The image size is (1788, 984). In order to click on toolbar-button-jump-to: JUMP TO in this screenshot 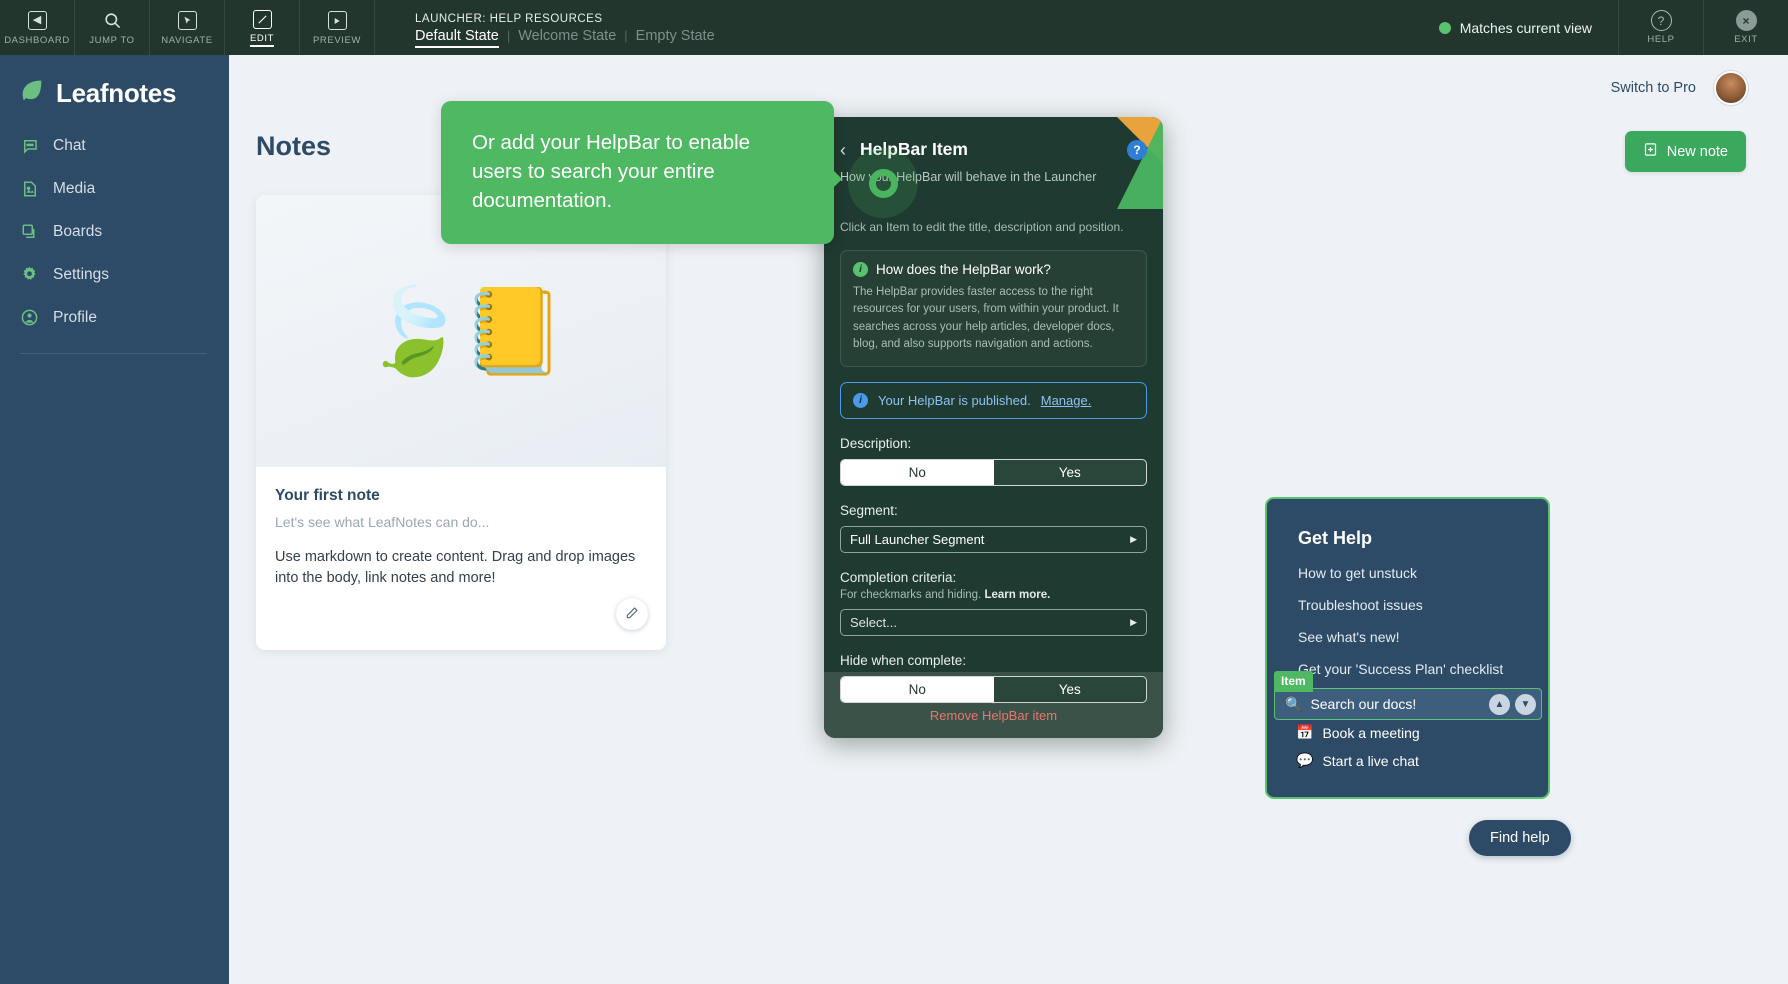, I will do `click(112, 27)`.